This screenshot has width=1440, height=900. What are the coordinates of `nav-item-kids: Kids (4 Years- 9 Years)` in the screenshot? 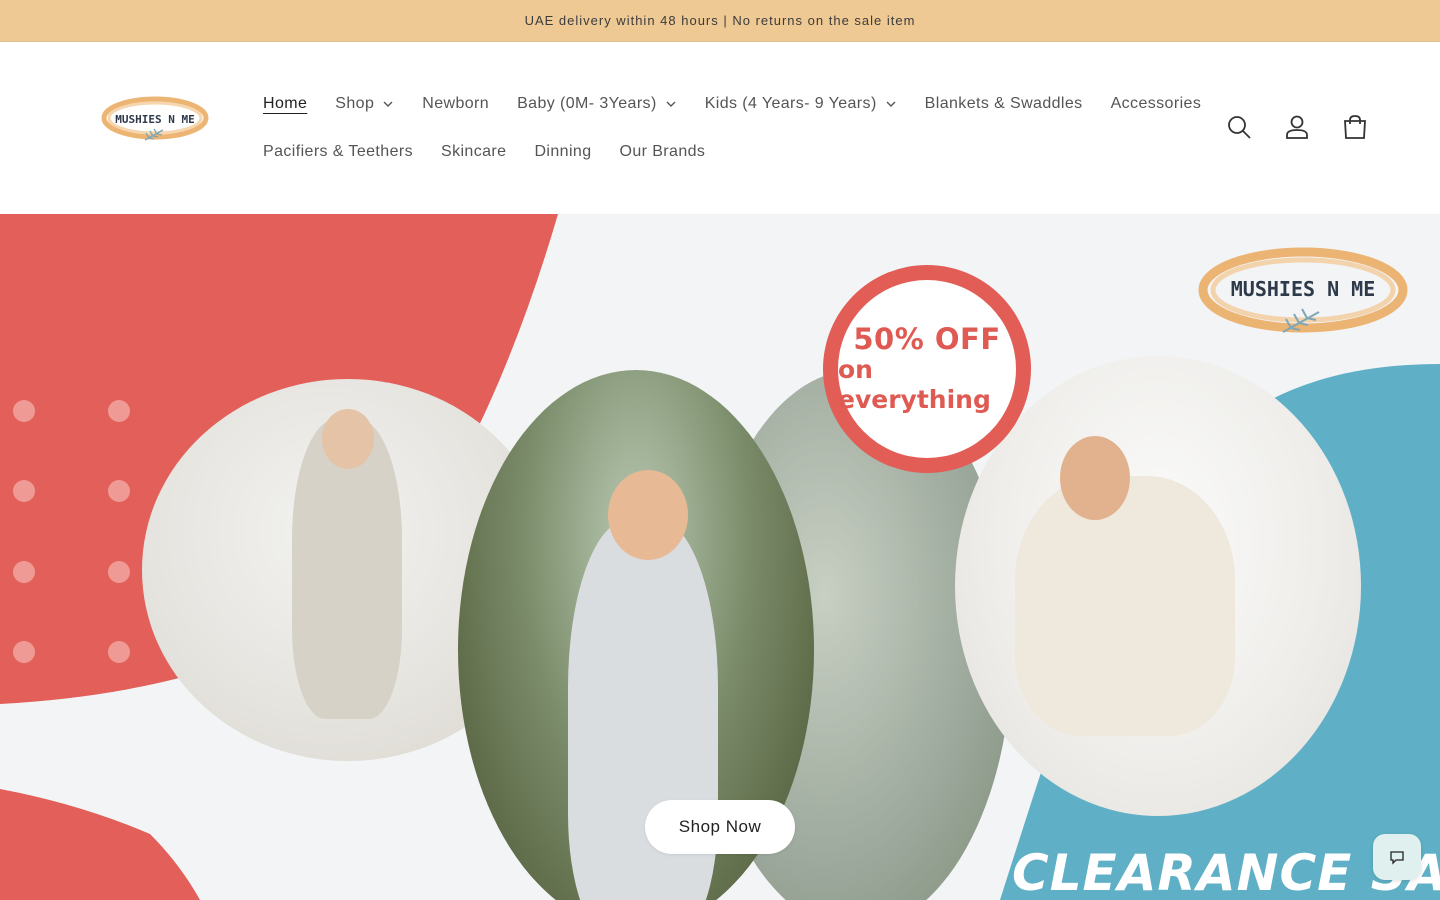 It's located at (801, 104).